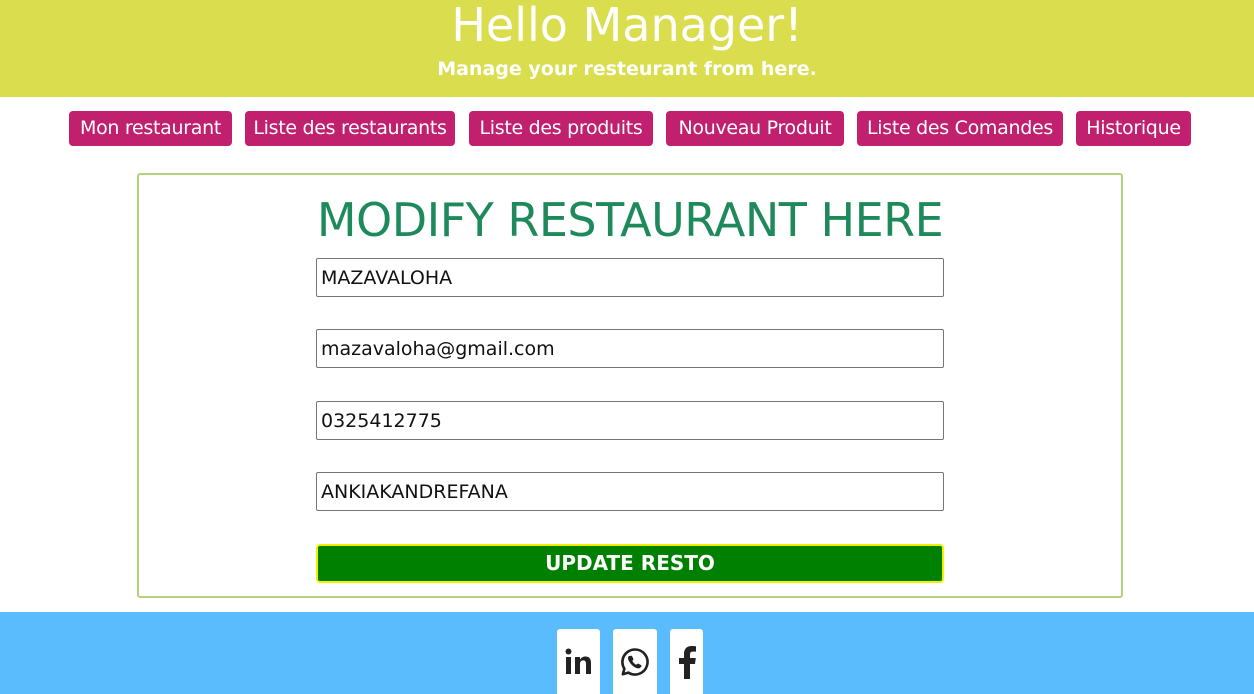 The height and width of the screenshot is (694, 1254). What do you see at coordinates (960, 128) in the screenshot?
I see `nav-liste-des-comandes: Liste des Comandes` at bounding box center [960, 128].